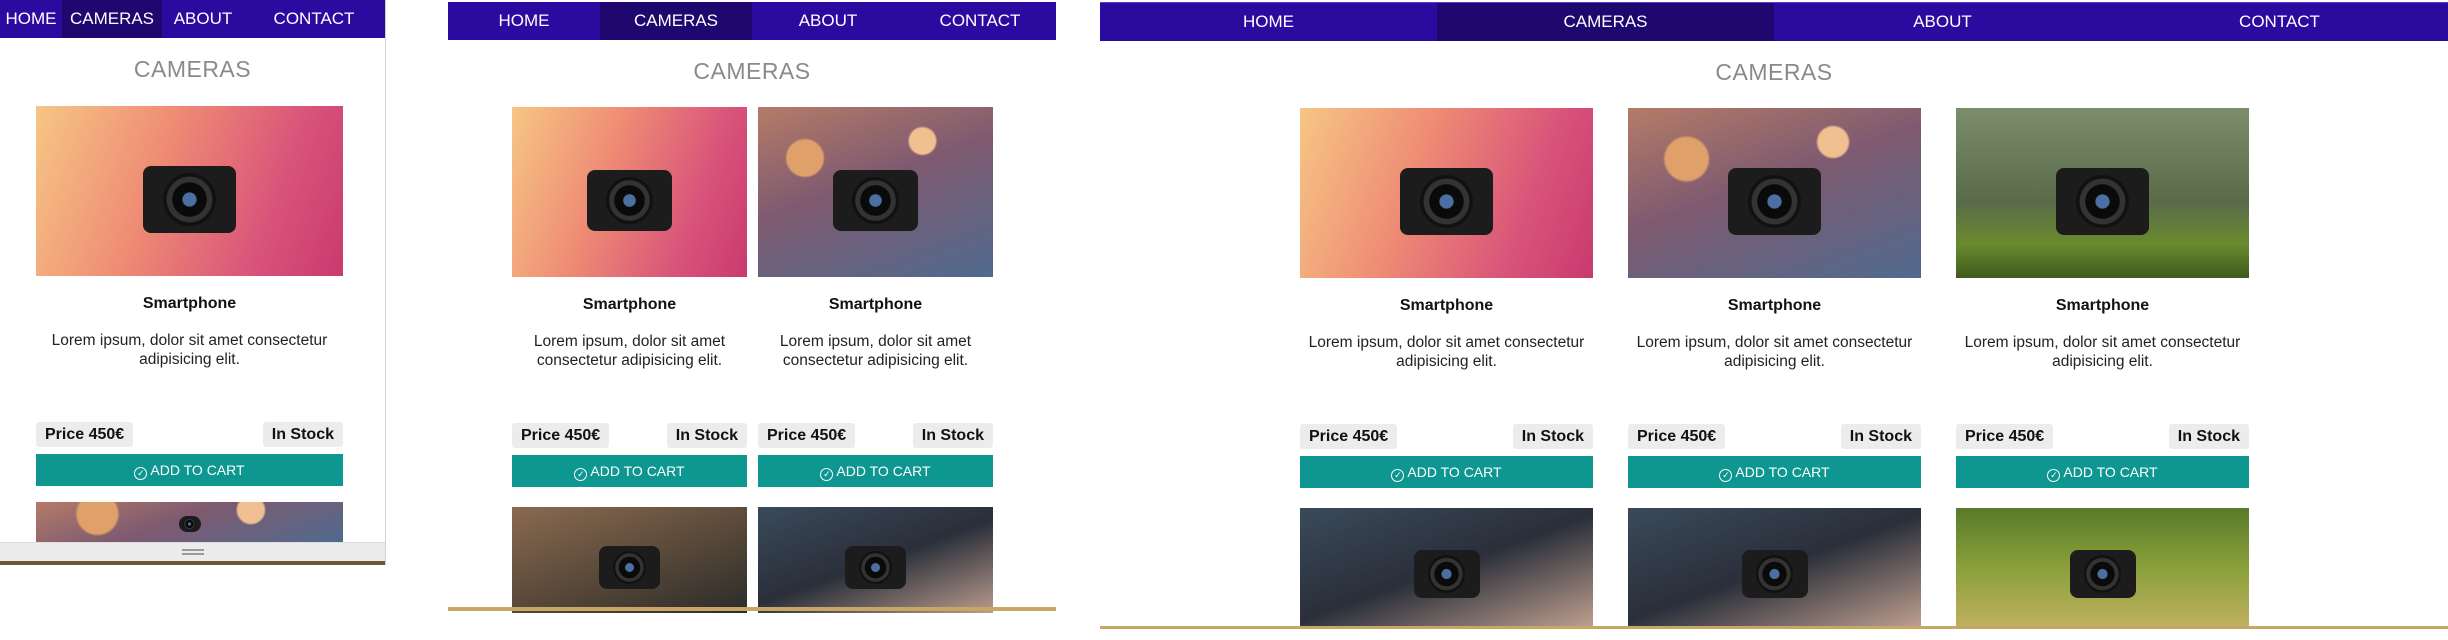  I want to click on grip-icon, so click(192, 552).